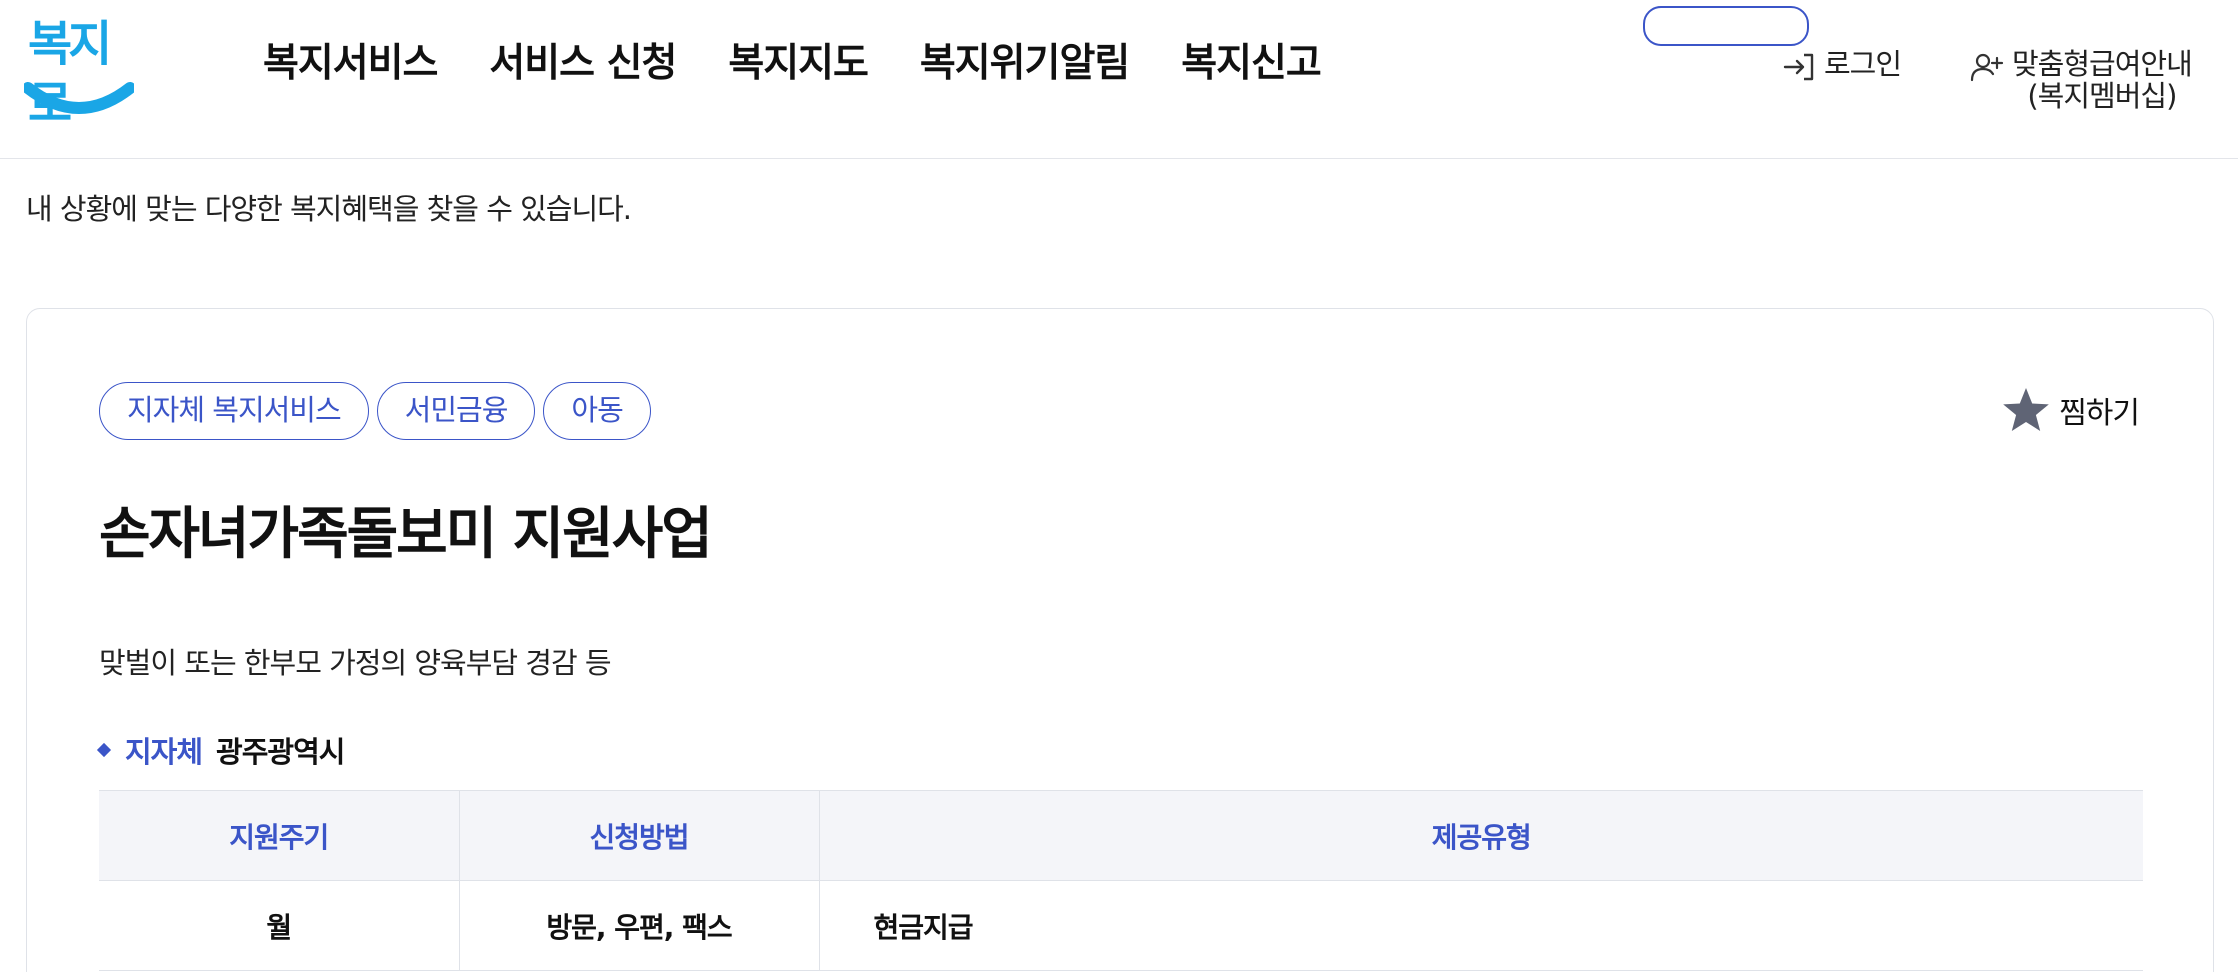 The image size is (2238, 972). Describe the element at coordinates (2102, 96) in the screenshot. I see `custom-benefit-guide-line2: (복지멤버십)` at that location.